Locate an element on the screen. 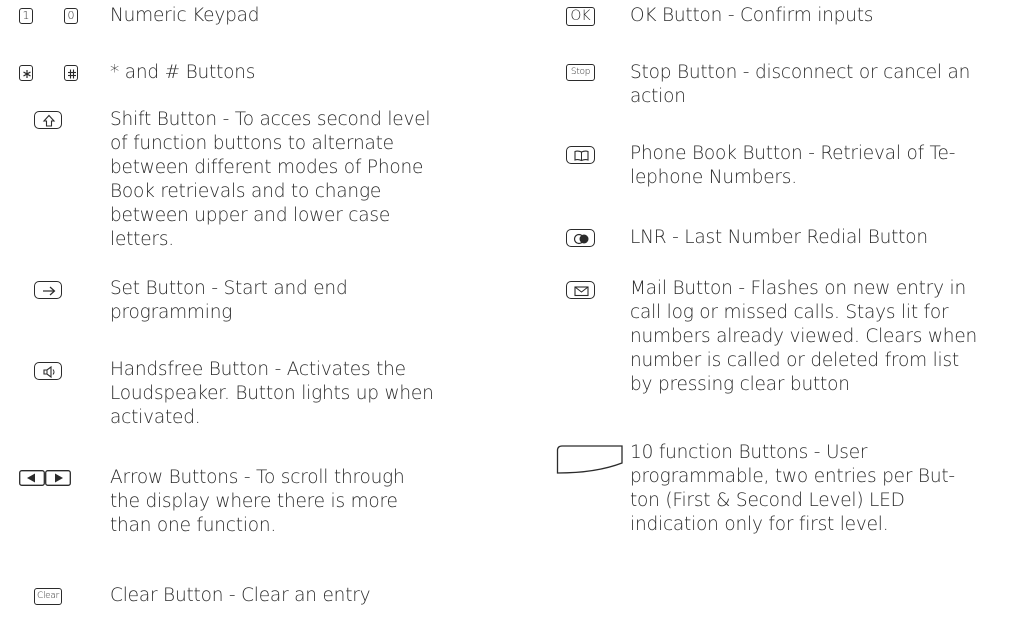  stop-key-icon: Stop is located at coordinates (580, 72).